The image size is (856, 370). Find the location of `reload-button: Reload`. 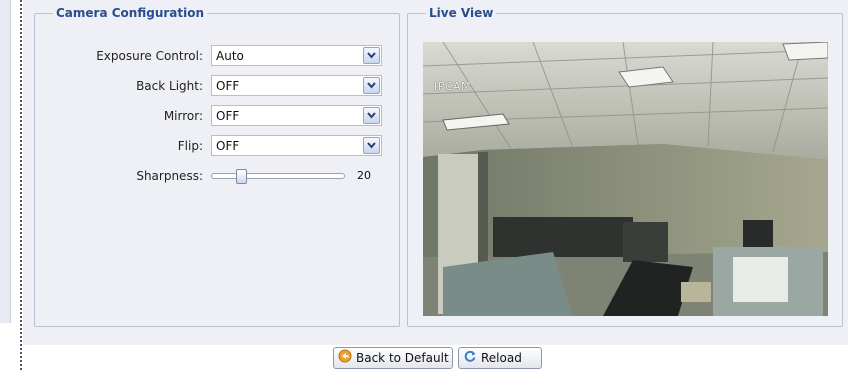

reload-button: Reload is located at coordinates (500, 358).